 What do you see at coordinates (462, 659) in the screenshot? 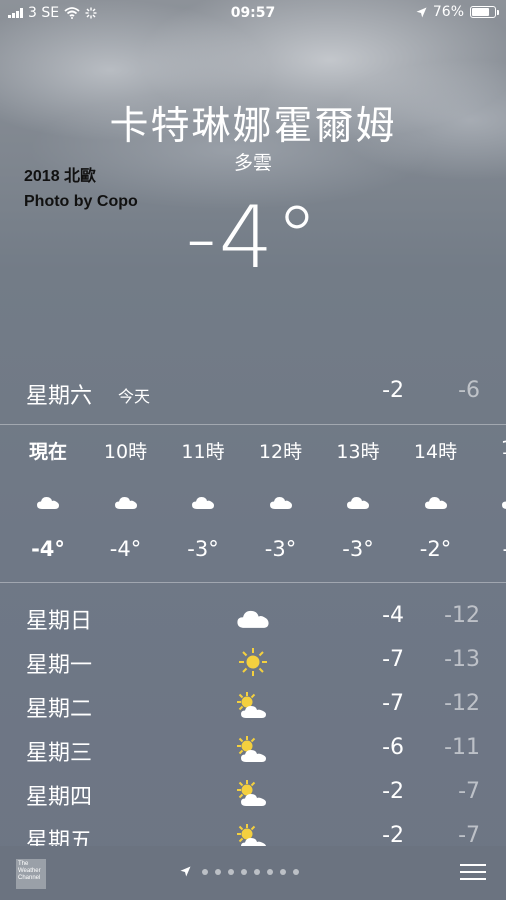
I see `day-low: -13` at bounding box center [462, 659].